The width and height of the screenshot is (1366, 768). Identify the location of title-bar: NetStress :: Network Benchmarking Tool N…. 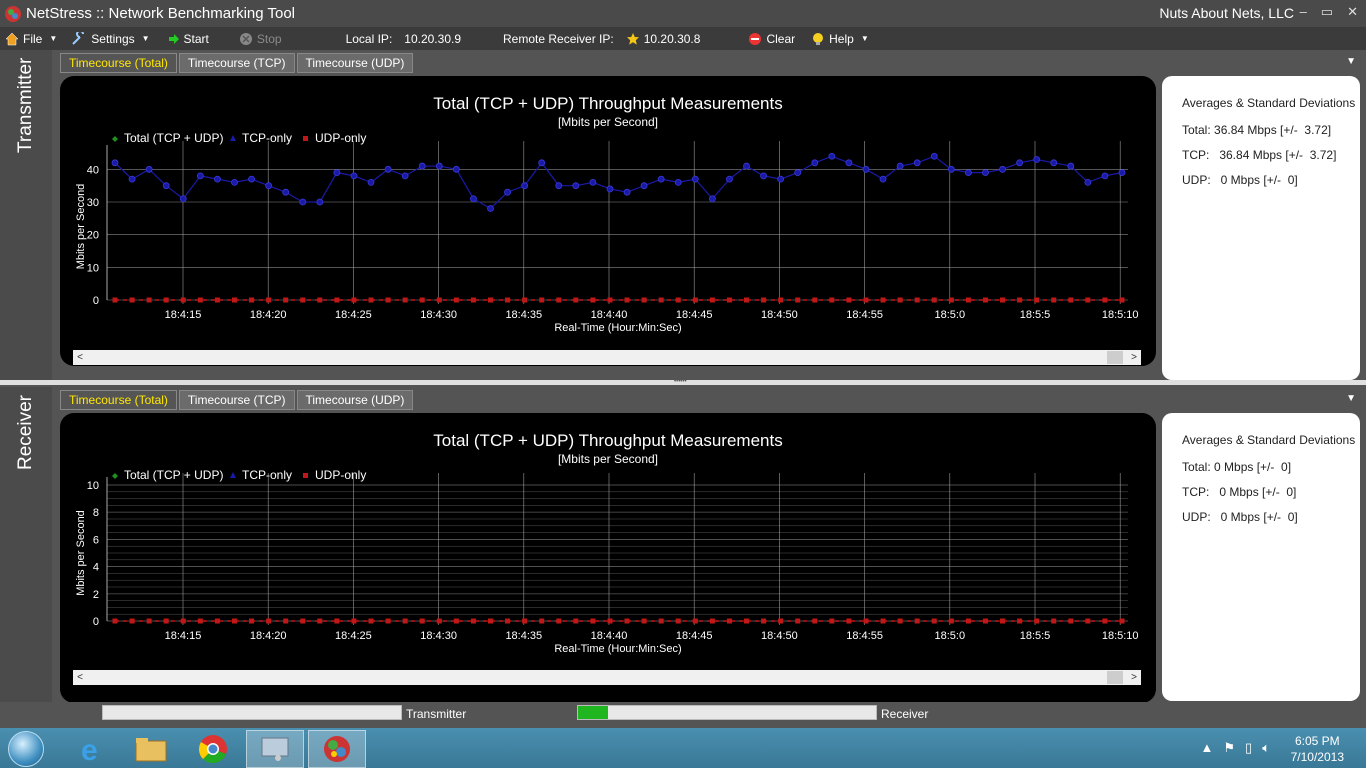
(683, 13).